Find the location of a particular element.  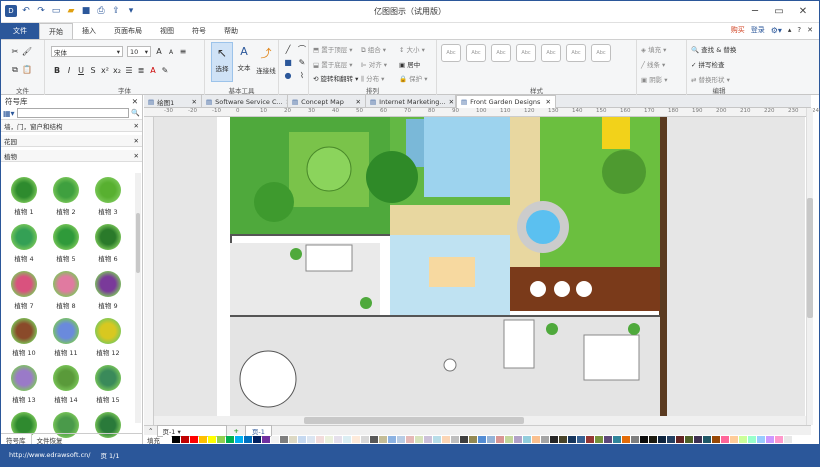

tab-symbols: 符号 is located at coordinates (199, 31).